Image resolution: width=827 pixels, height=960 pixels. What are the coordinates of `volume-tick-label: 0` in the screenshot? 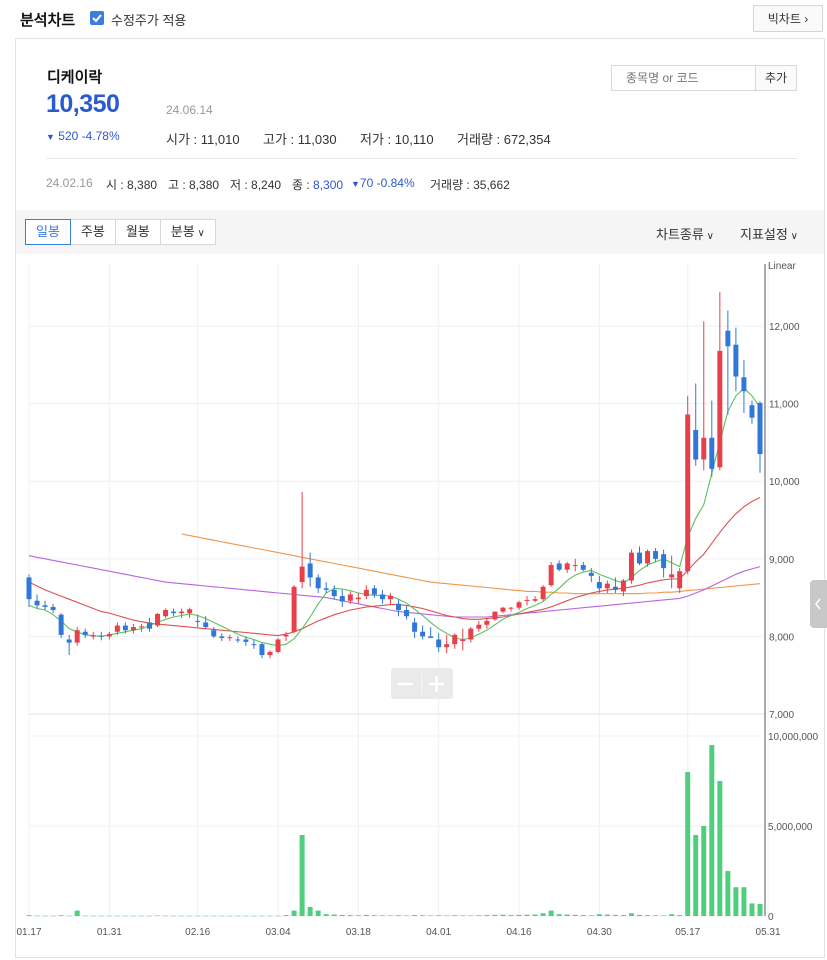 It's located at (771, 917).